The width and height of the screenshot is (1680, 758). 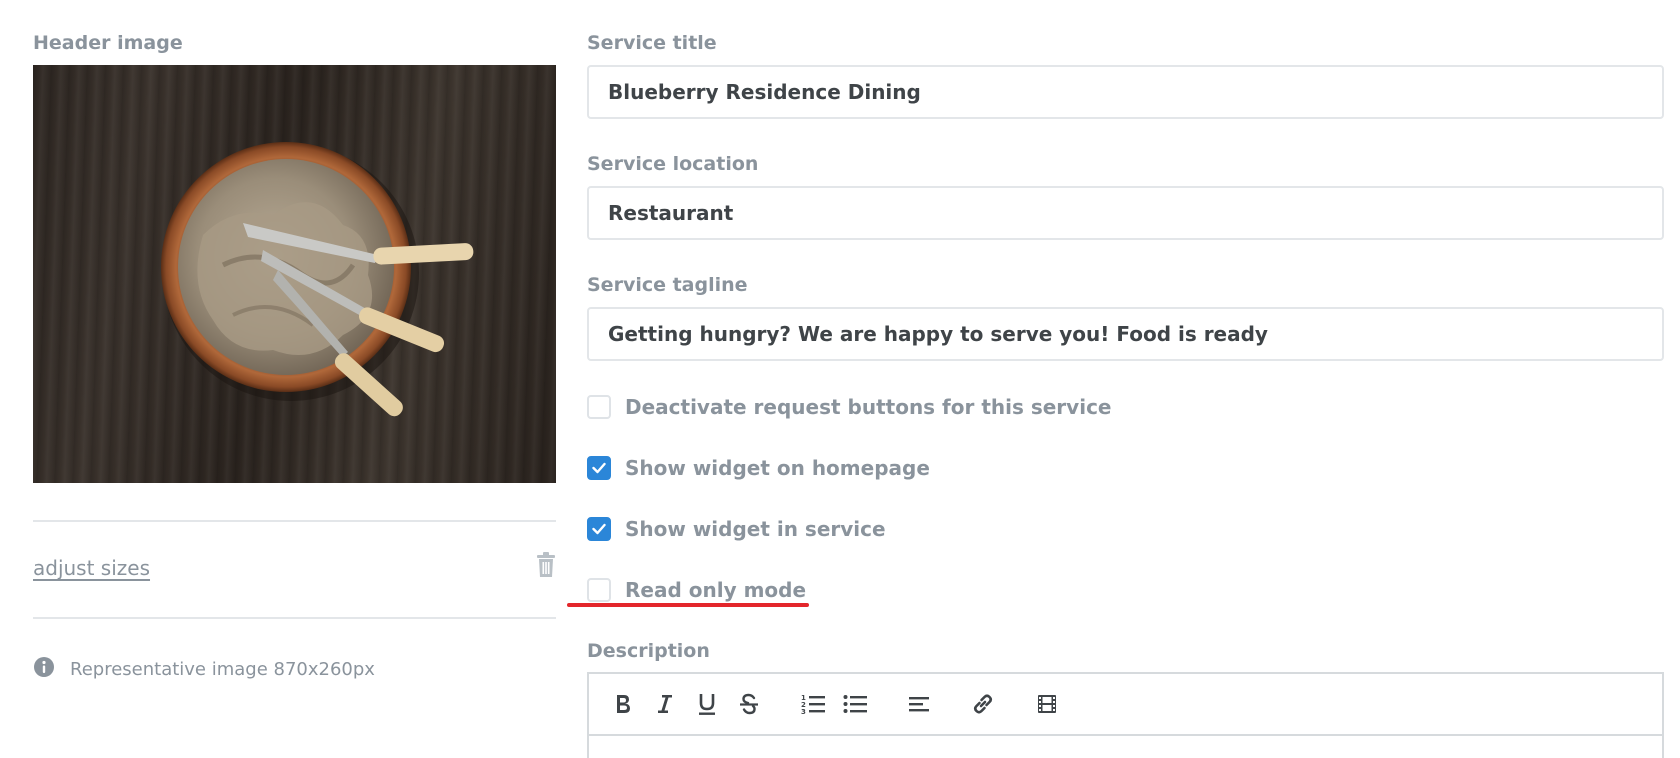 I want to click on show-widget-homepage-checkbox-row: Show widget on homepage, so click(x=758, y=468).